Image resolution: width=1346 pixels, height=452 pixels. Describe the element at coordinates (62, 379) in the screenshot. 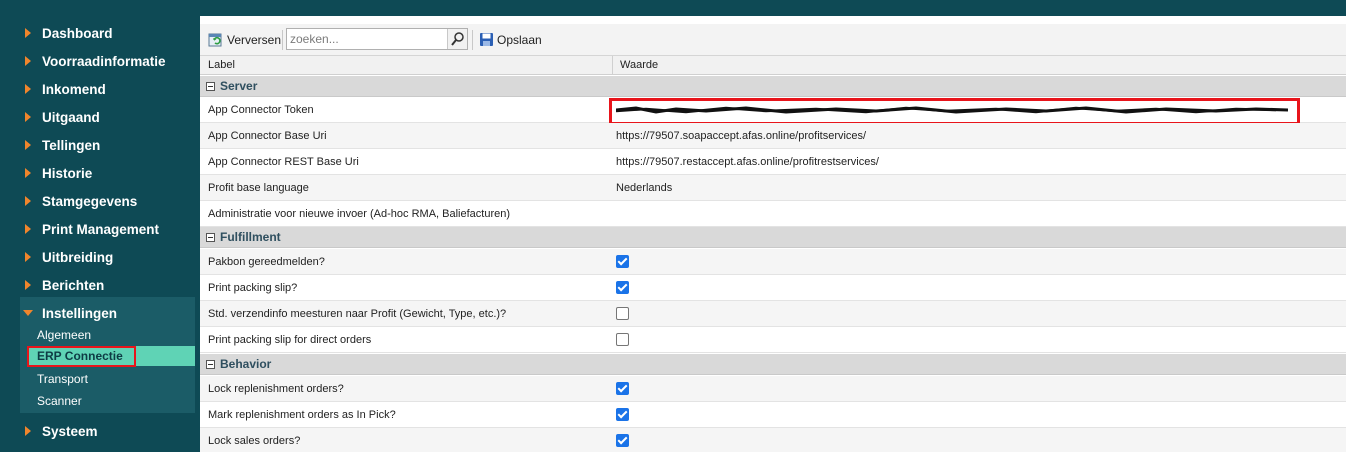

I see `sidebar-subitem-transport: Transport` at that location.